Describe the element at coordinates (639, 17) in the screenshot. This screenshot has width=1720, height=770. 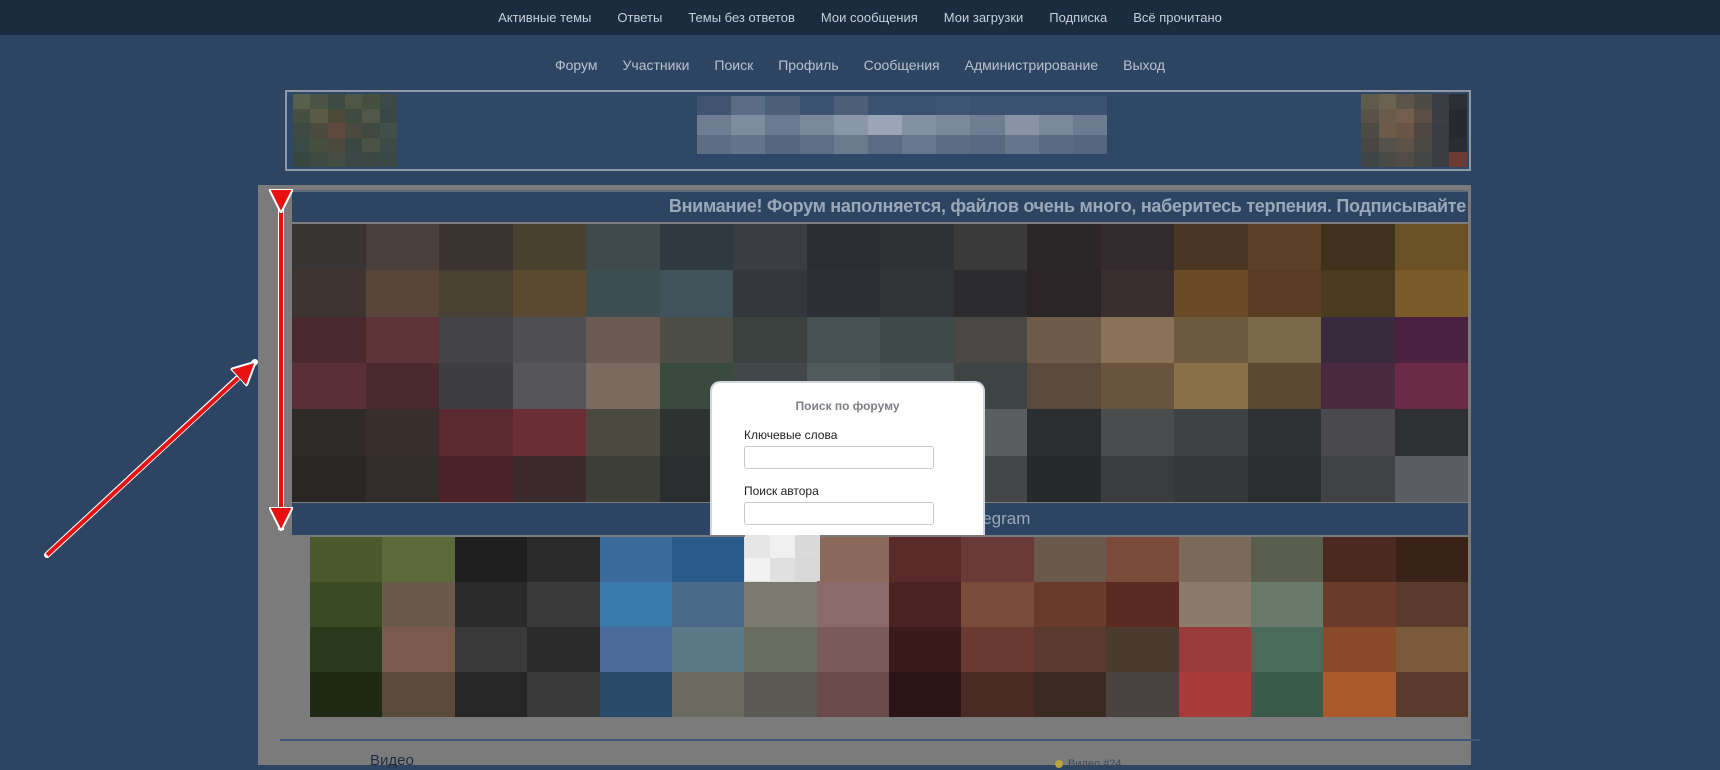
I see `top-nav-replies: Ответы` at that location.